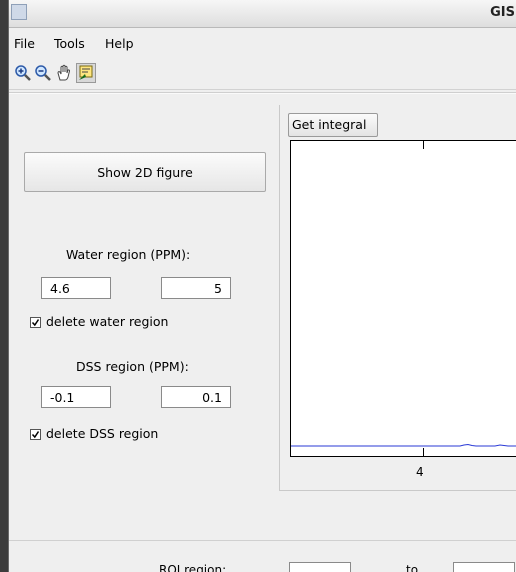 This screenshot has height=572, width=516. Describe the element at coordinates (35, 322) in the screenshot. I see `delete-water-region-checkbox` at that location.